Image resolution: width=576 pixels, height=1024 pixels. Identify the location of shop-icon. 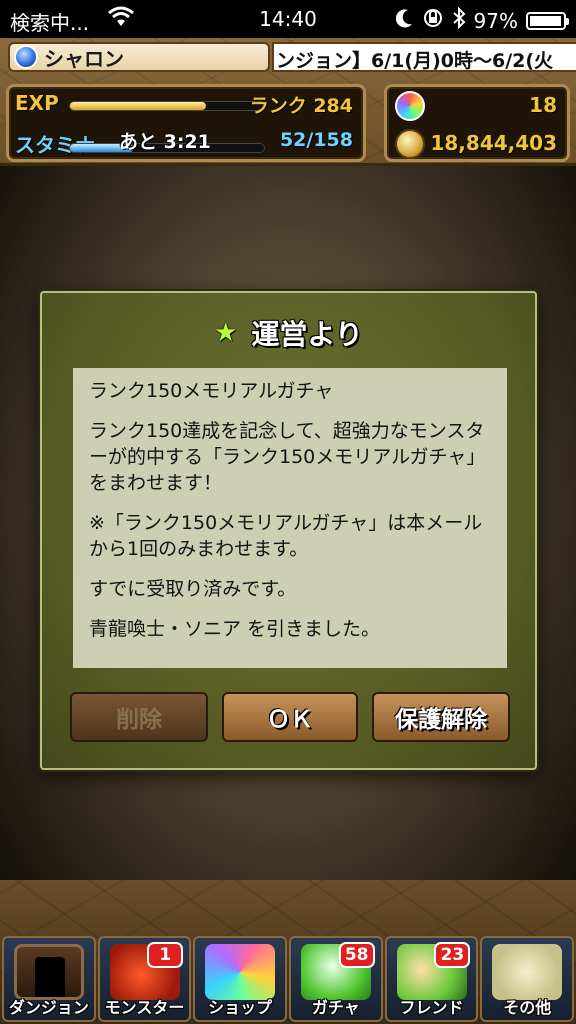
(240, 972).